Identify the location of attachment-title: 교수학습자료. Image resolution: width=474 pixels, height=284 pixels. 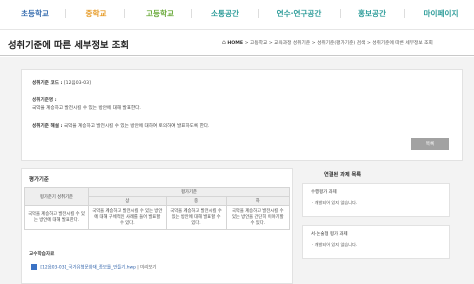
(42, 254).